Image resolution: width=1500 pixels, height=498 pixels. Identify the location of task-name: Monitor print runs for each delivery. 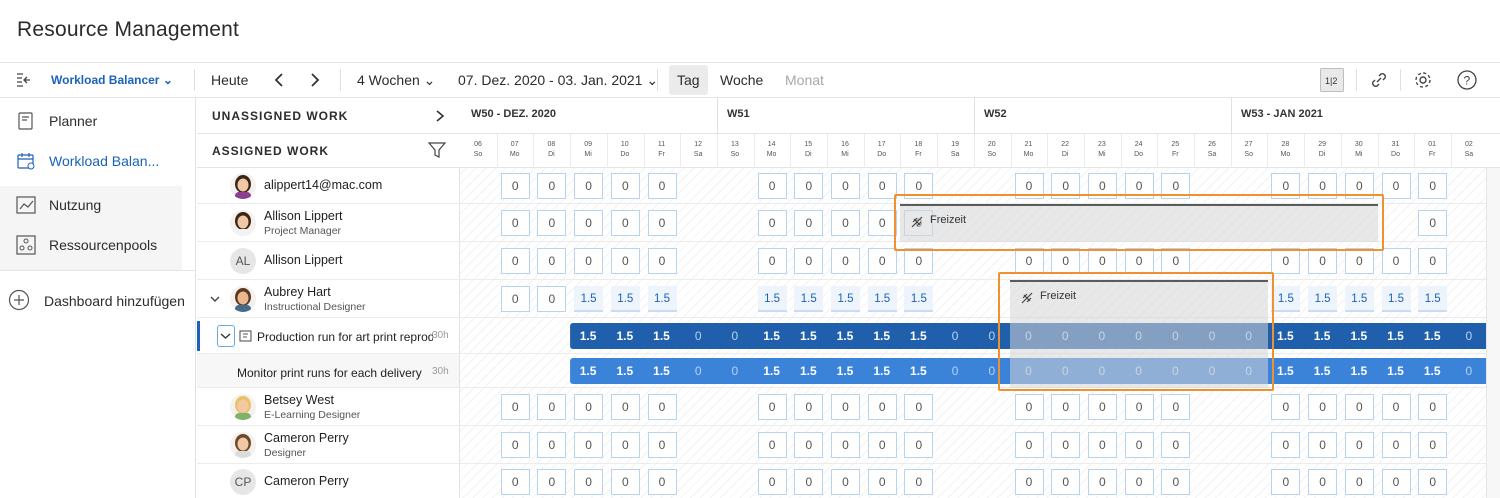
(332, 373).